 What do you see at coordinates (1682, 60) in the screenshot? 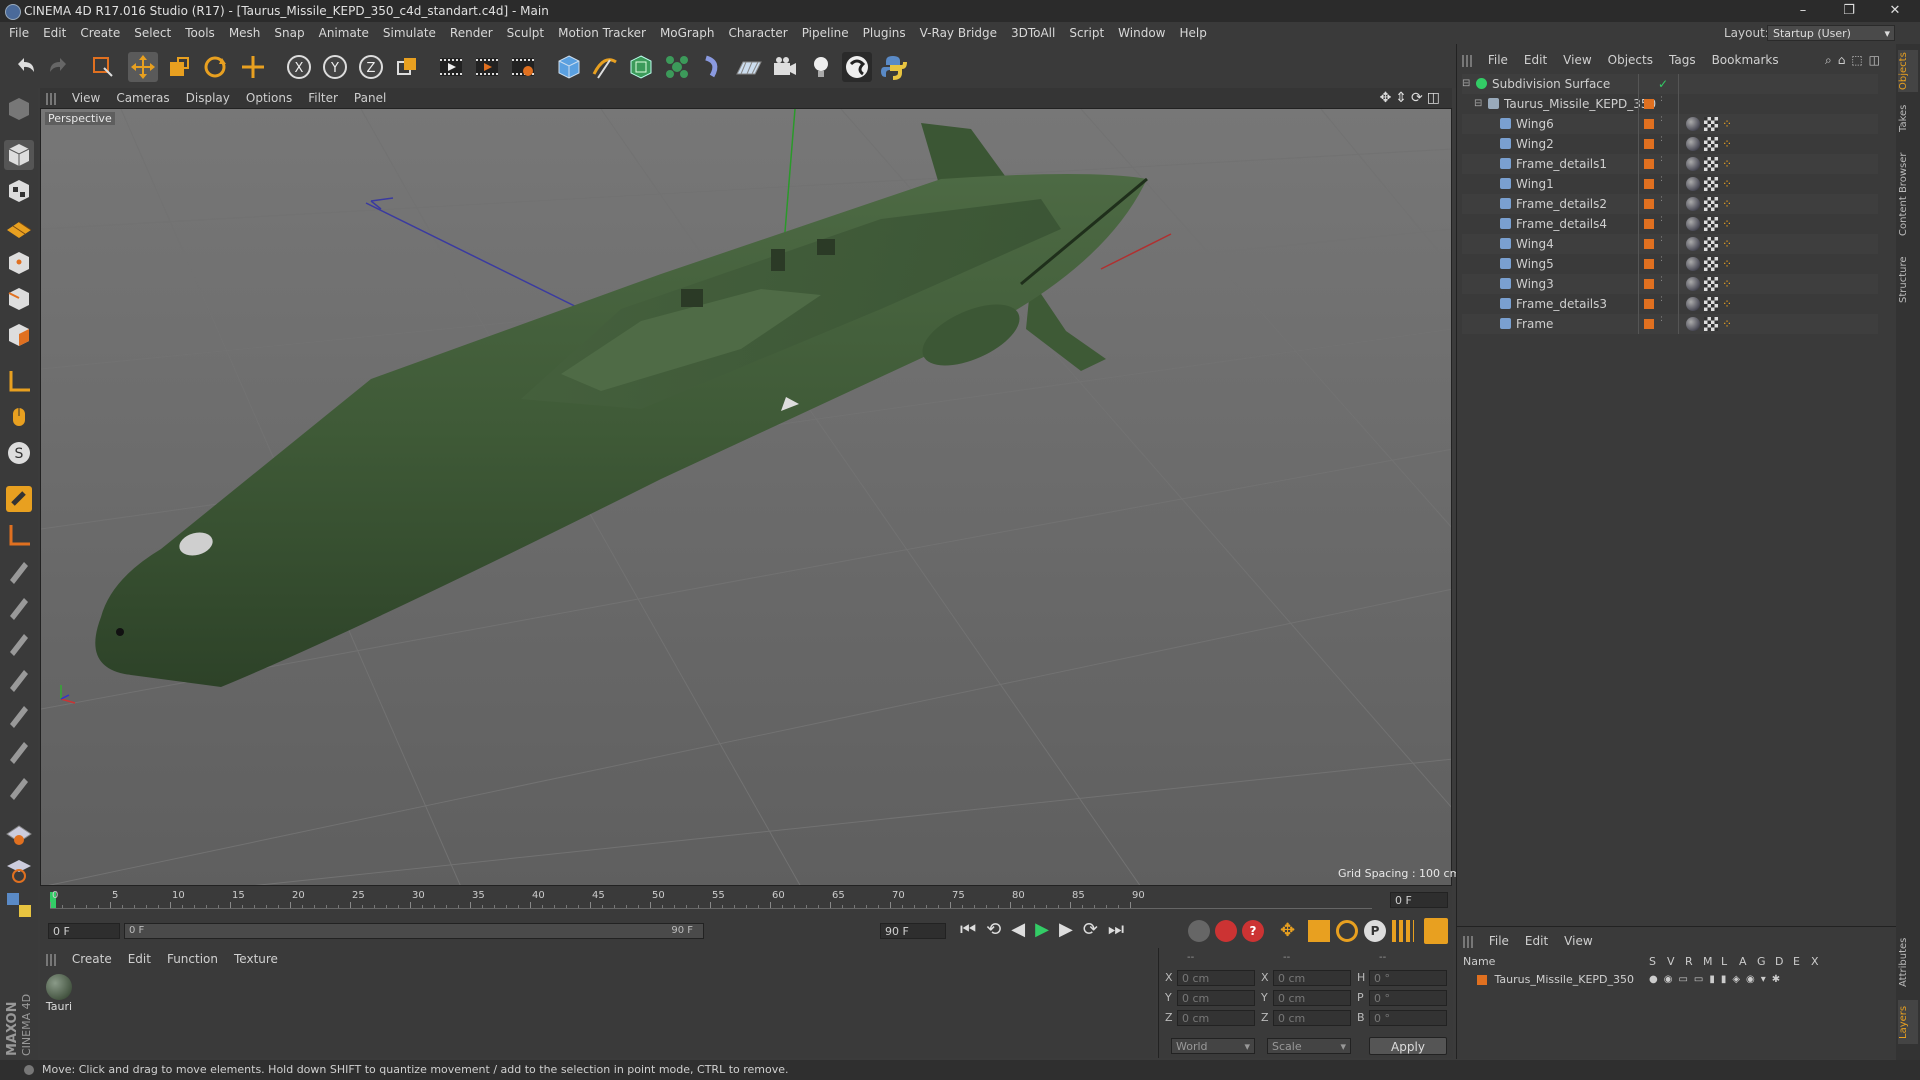
I see `object-menu-tags: Tags` at bounding box center [1682, 60].